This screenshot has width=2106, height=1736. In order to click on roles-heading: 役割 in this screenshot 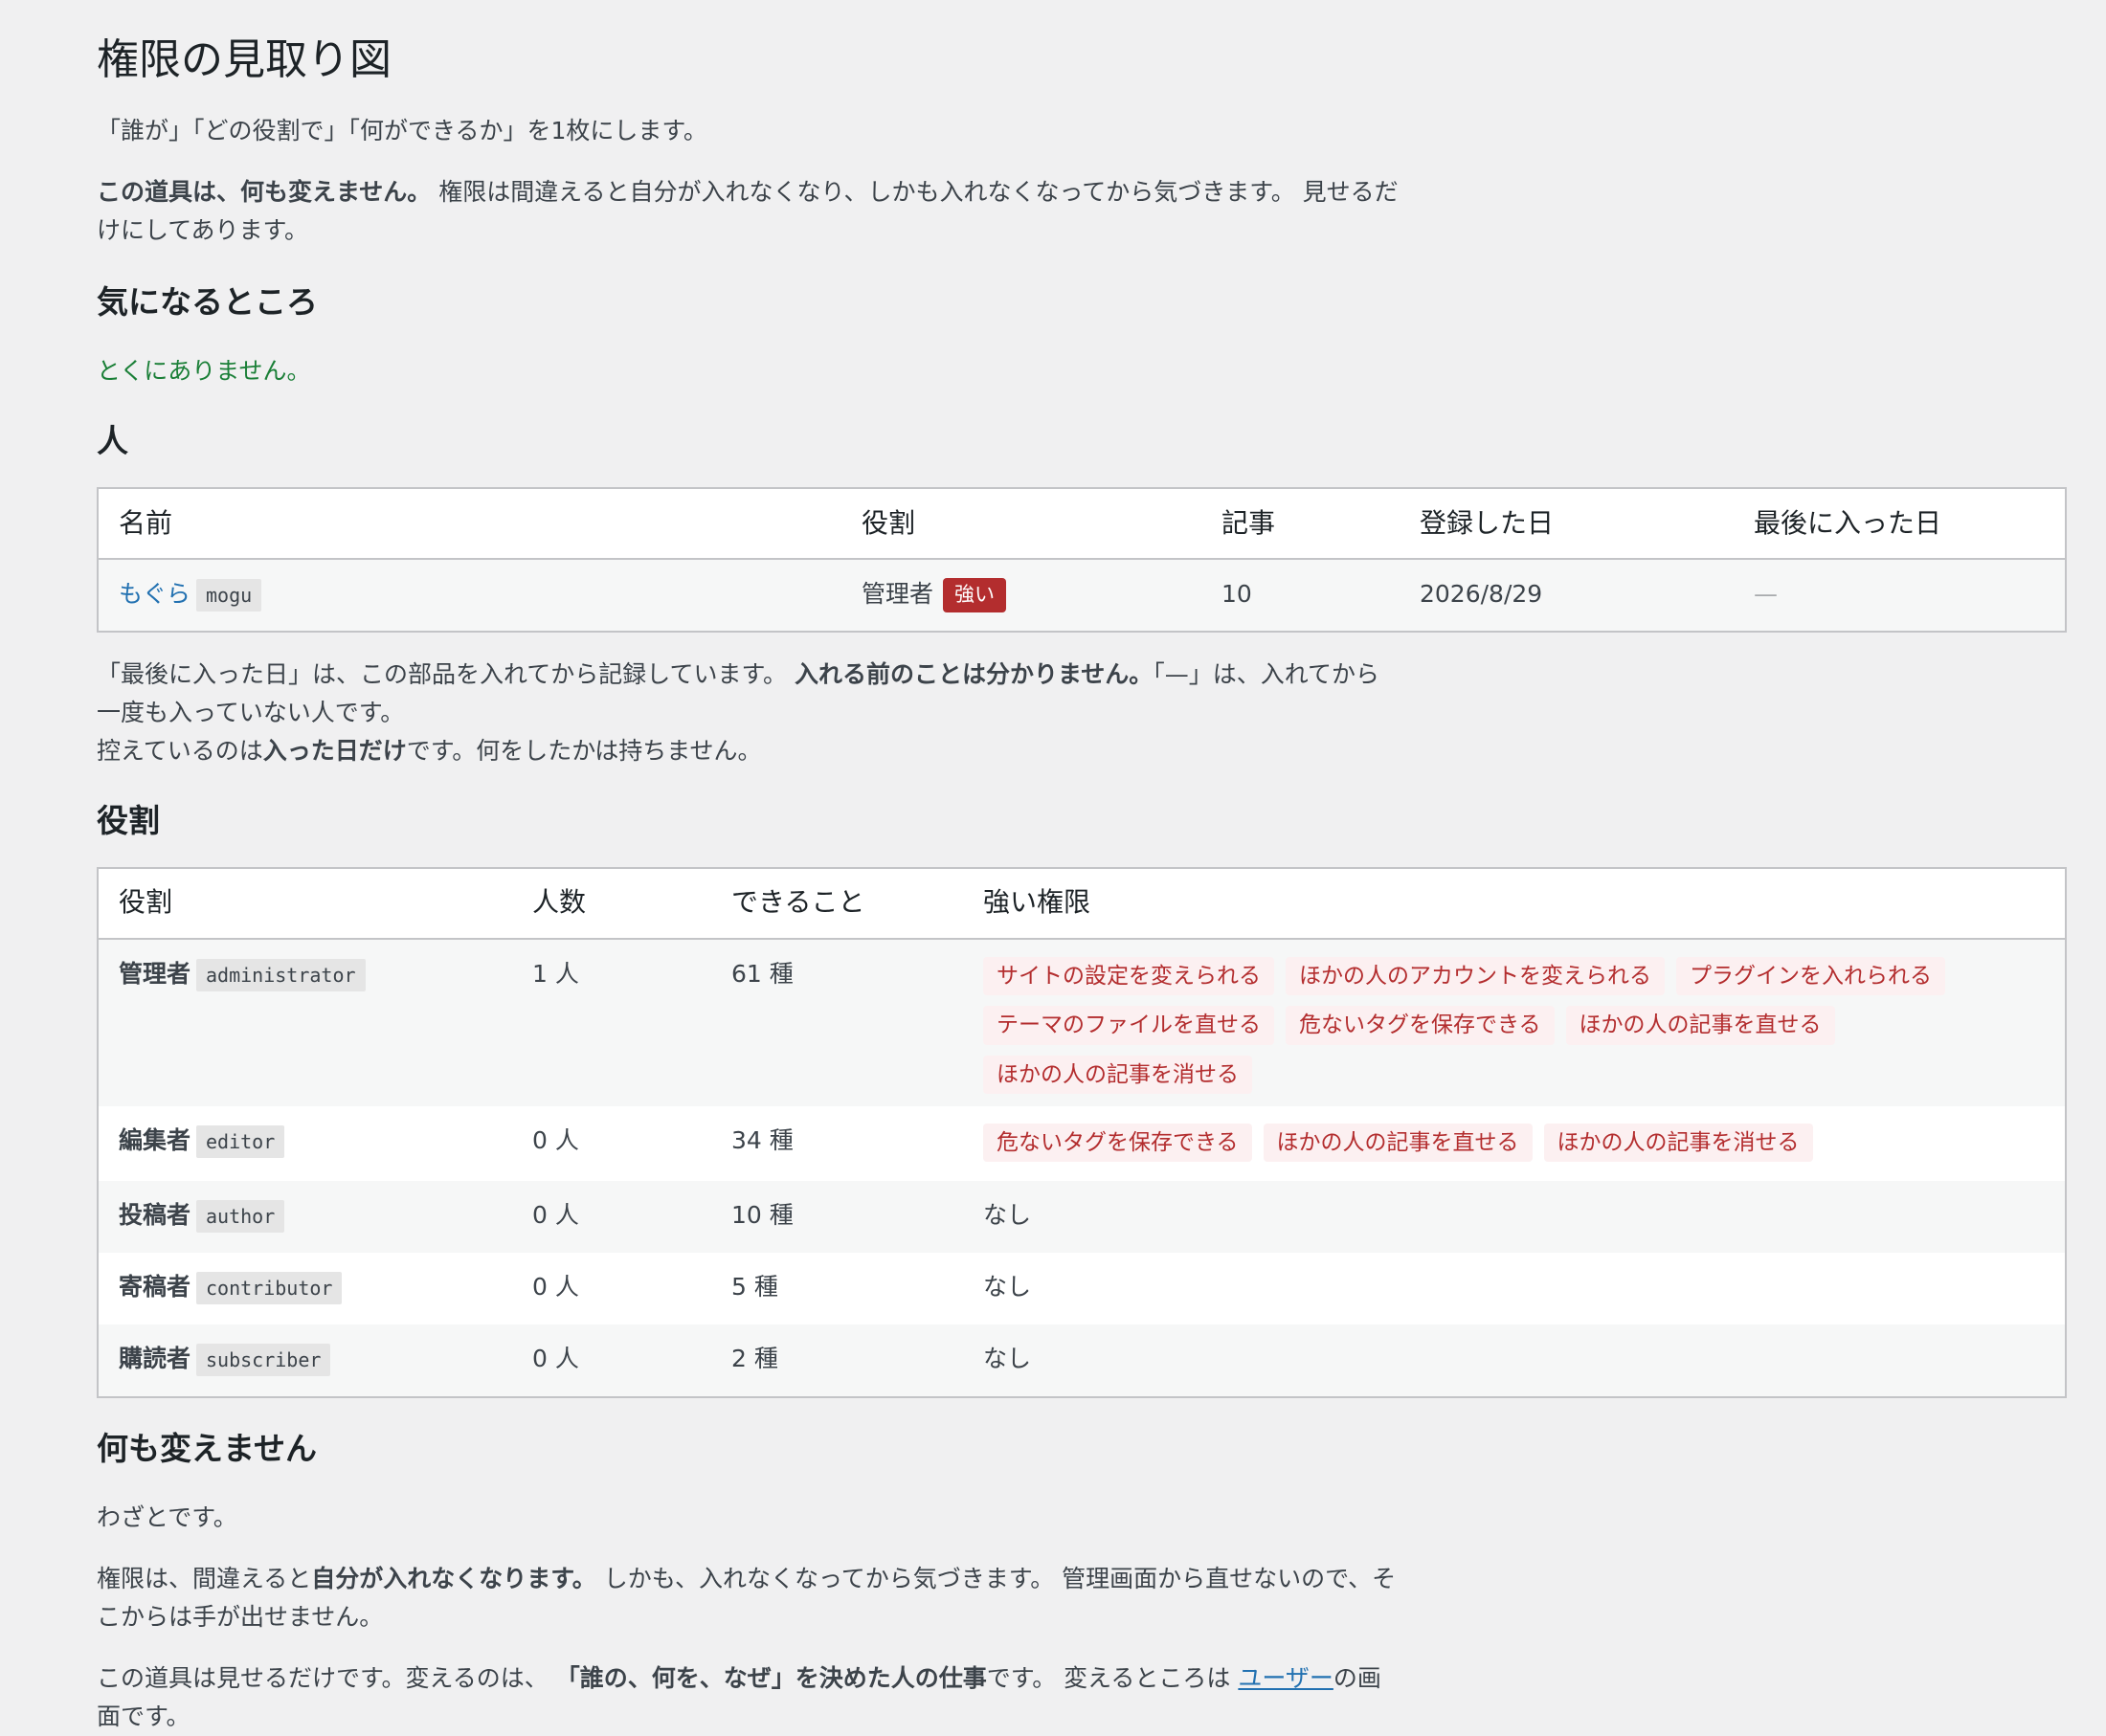, I will do `click(128, 820)`.